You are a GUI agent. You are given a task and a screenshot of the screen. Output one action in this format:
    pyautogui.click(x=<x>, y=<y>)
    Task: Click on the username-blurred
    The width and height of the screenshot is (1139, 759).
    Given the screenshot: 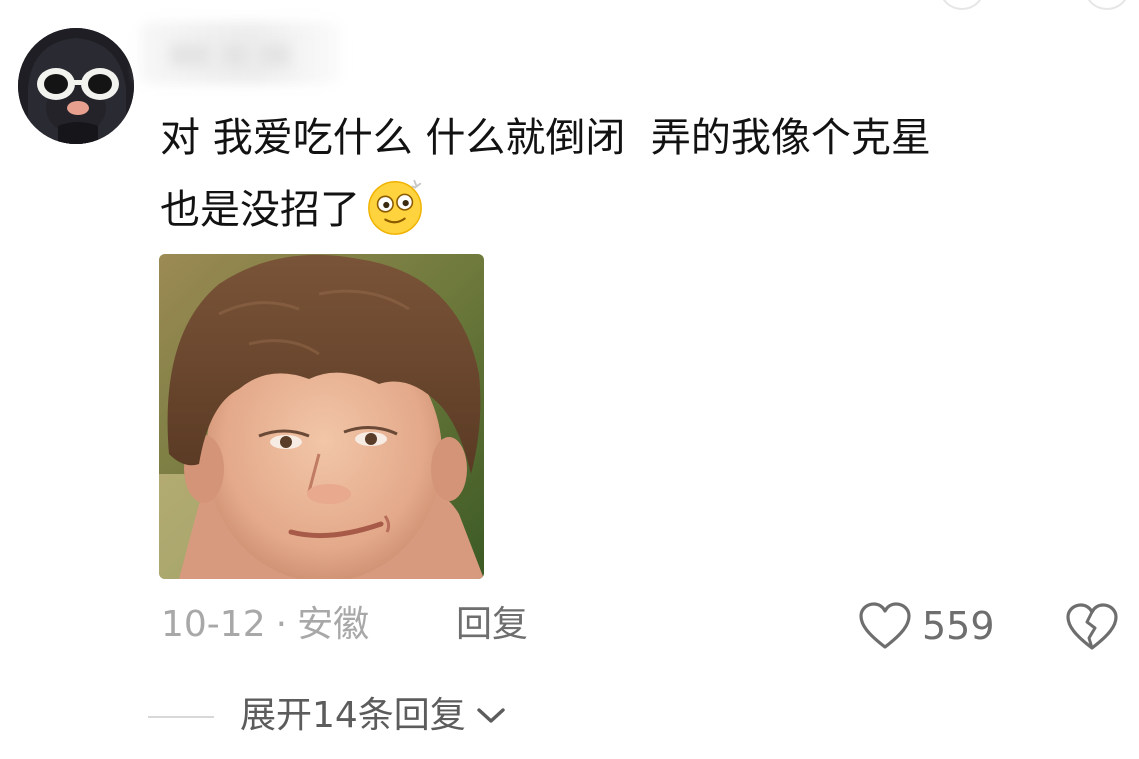 What is the action you would take?
    pyautogui.click(x=240, y=53)
    